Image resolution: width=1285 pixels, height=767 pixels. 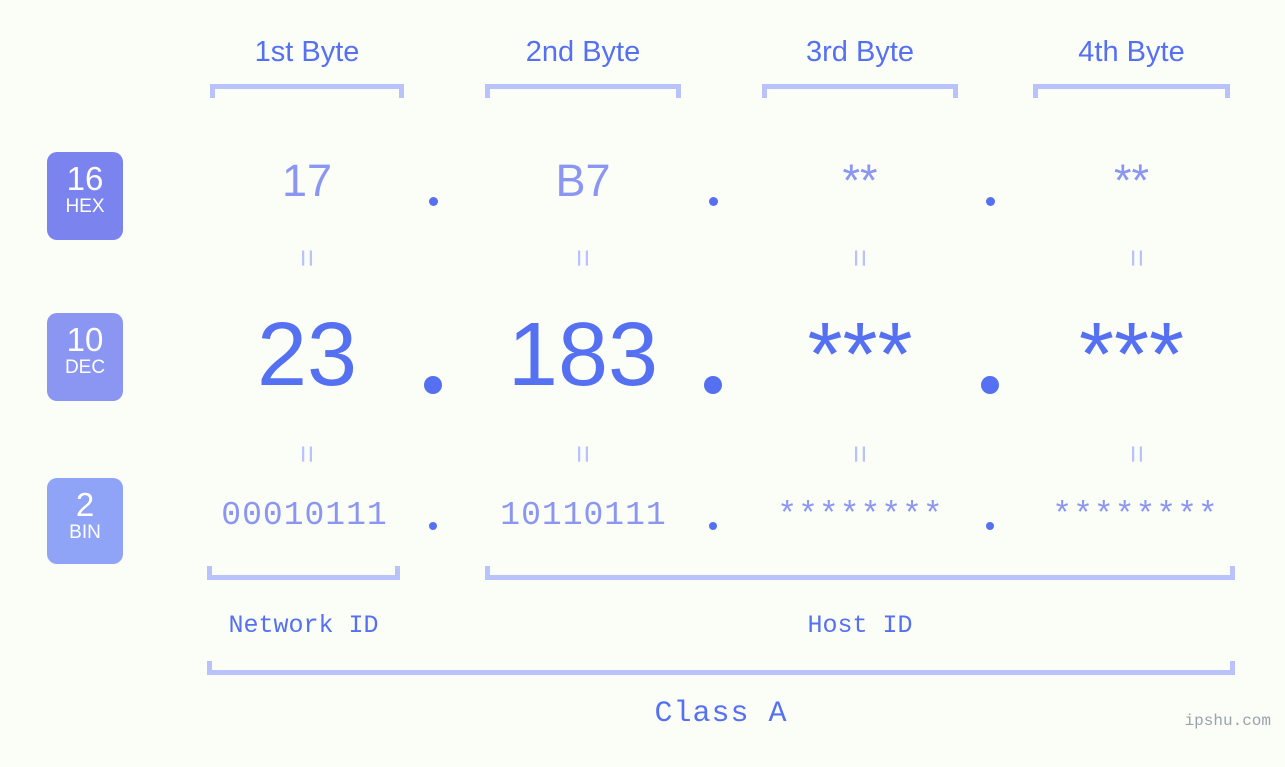 What do you see at coordinates (583, 355) in the screenshot?
I see `dec-octet-2: 183` at bounding box center [583, 355].